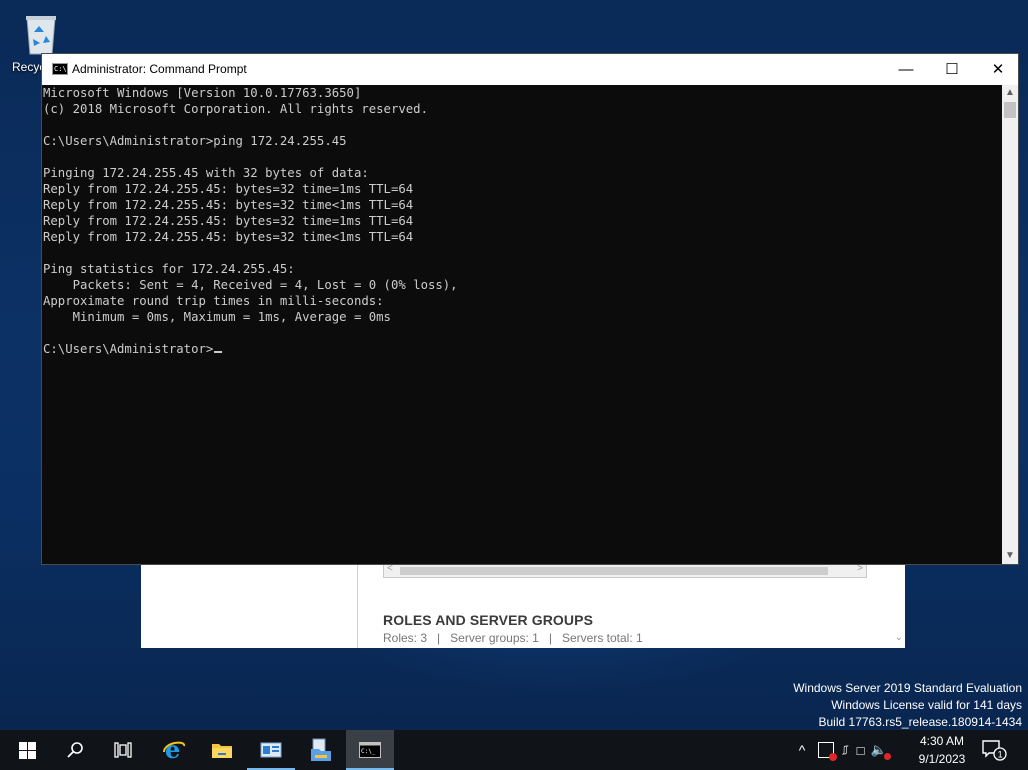 Image resolution: width=1028 pixels, height=770 pixels. Describe the element at coordinates (998, 69) in the screenshot. I see `close-button: ✕` at that location.